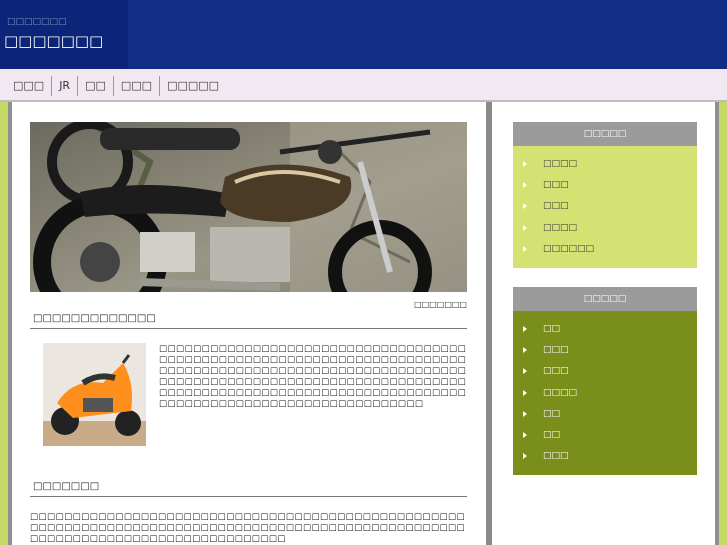 This screenshot has width=727, height=545. I want to click on hero-caption: □□□□□□□, so click(440, 304).